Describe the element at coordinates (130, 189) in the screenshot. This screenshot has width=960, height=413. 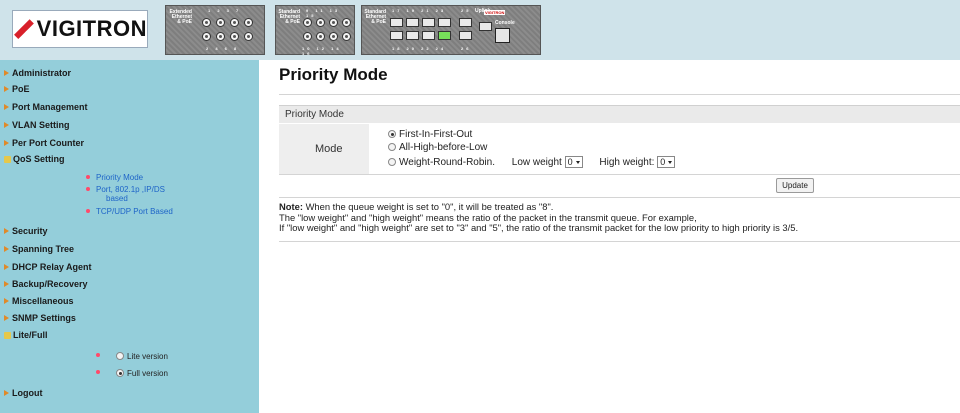
I see `sidebar-subitem-label: Port, 802.1p ,IP/DS` at that location.